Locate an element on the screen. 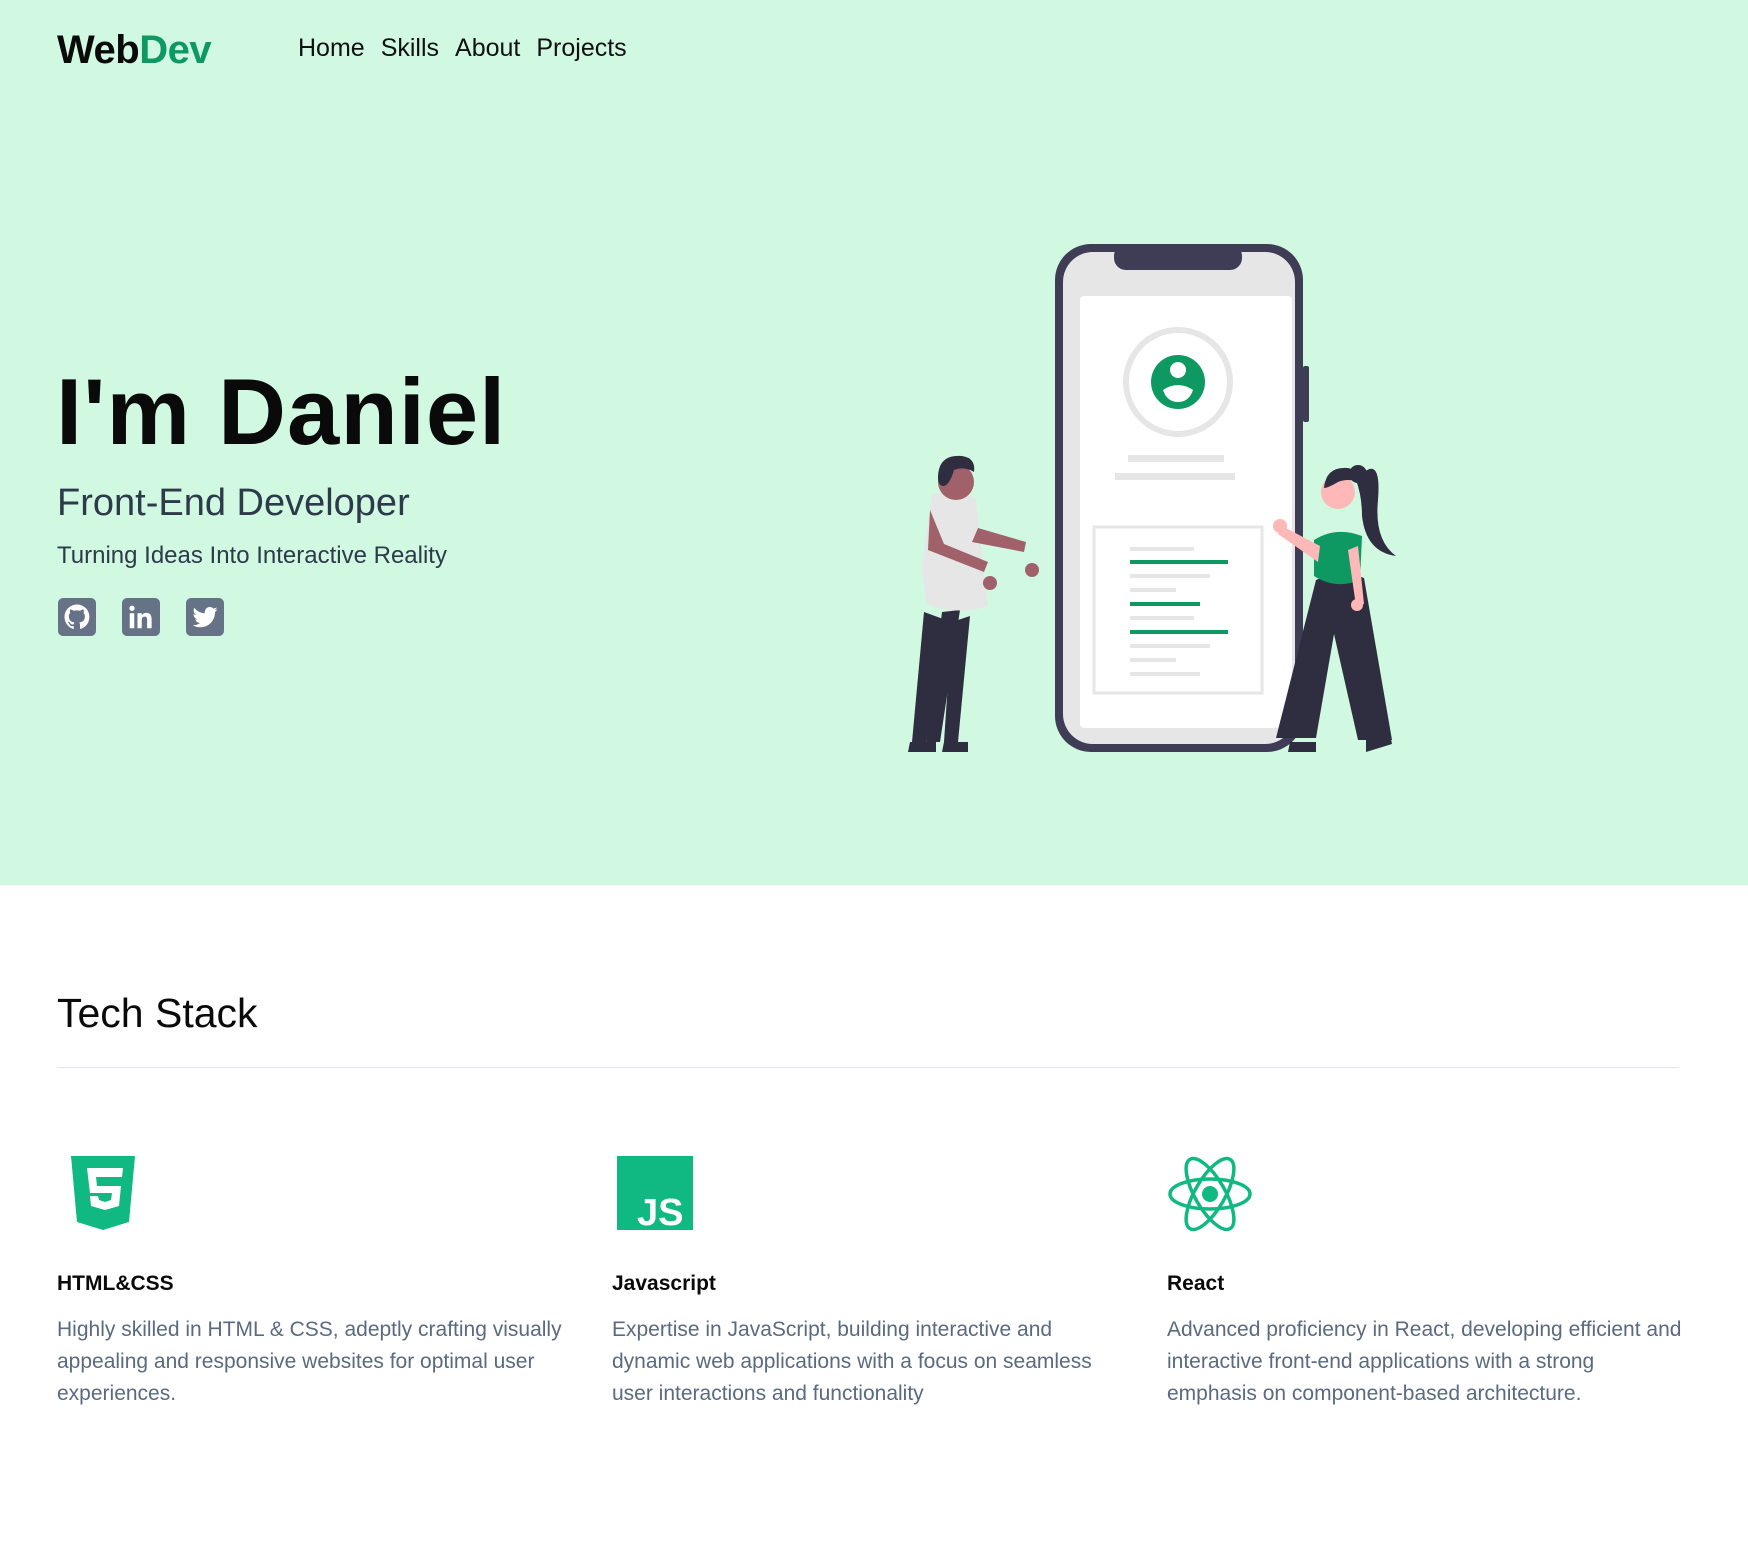 The width and height of the screenshot is (1748, 1552). brand-logo: WebDev is located at coordinates (134, 50).